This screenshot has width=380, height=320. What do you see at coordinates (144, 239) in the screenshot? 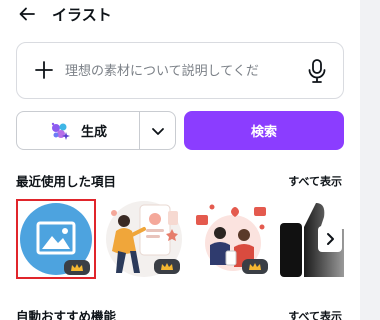
I see `recent-item-woman-with-phone` at bounding box center [144, 239].